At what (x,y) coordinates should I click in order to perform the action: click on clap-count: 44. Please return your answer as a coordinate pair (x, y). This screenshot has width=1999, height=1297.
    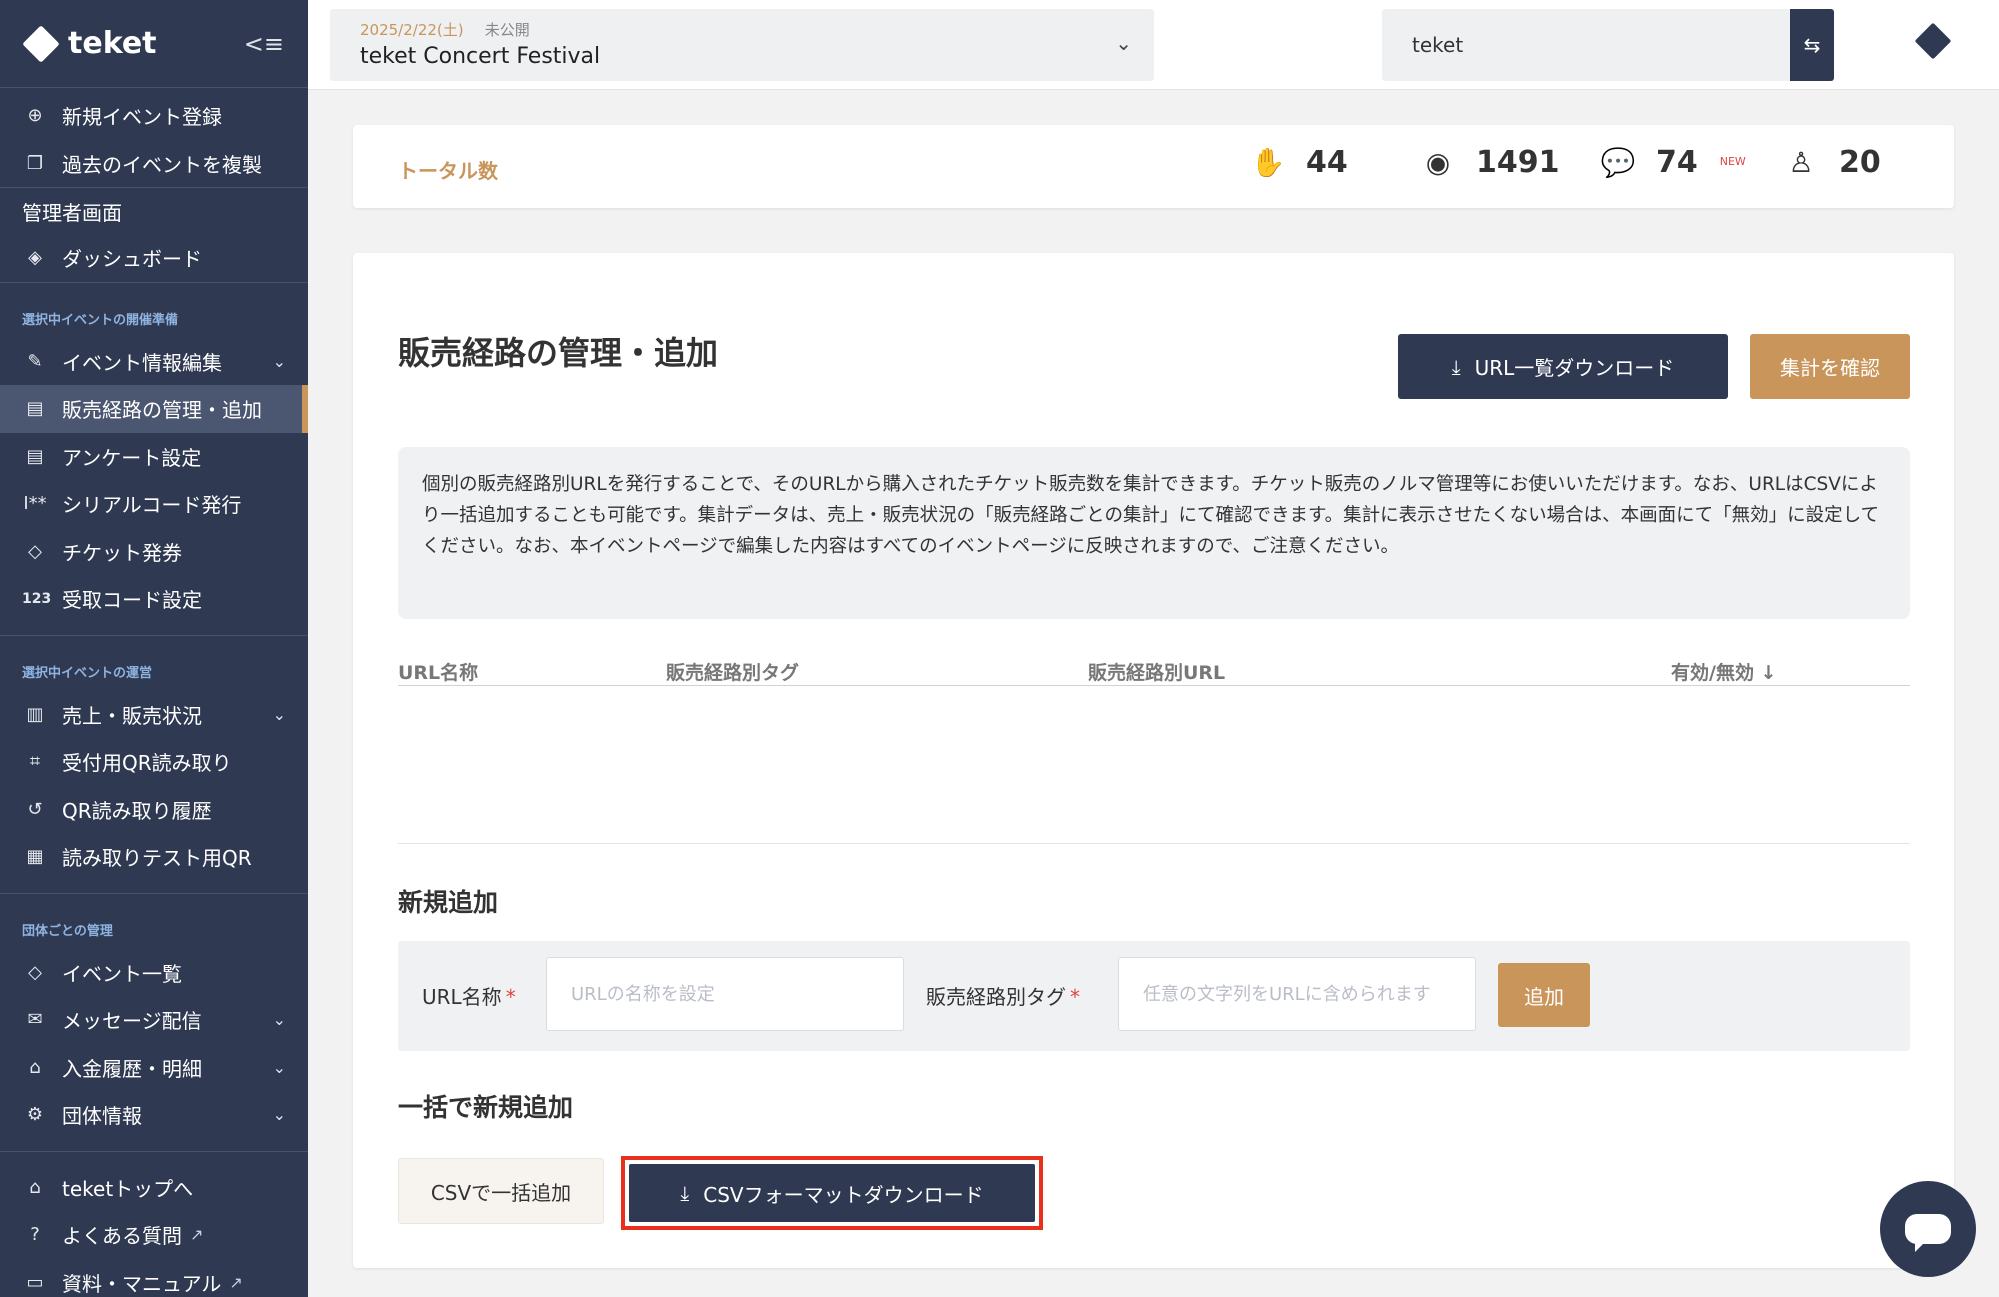
    Looking at the image, I should click on (1327, 162).